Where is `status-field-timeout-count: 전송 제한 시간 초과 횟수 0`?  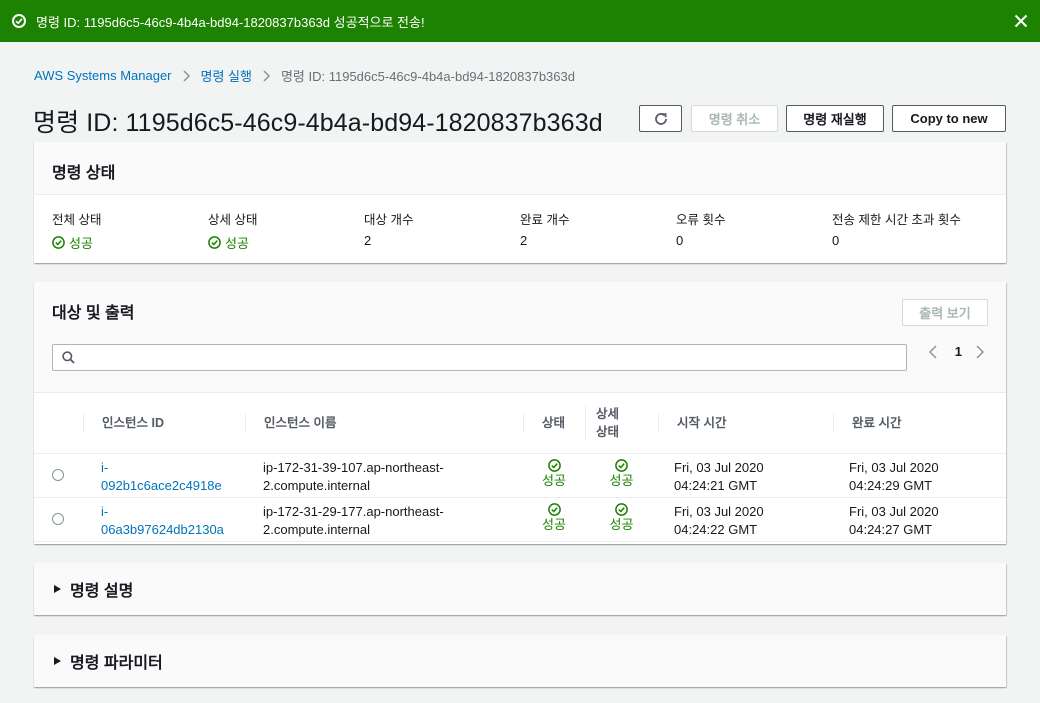 status-field-timeout-count: 전송 제한 시간 초과 횟수 0 is located at coordinates (910, 230).